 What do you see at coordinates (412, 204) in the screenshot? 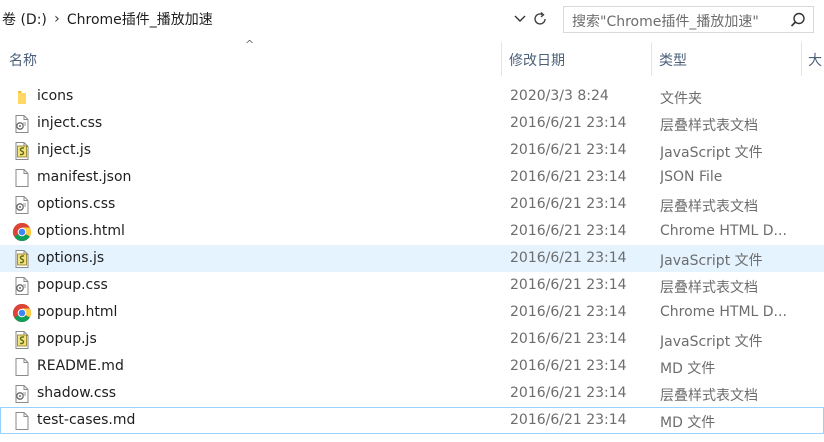
I see `file-row: options.css 2016/6/21 23:14 层叠样式表文档` at bounding box center [412, 204].